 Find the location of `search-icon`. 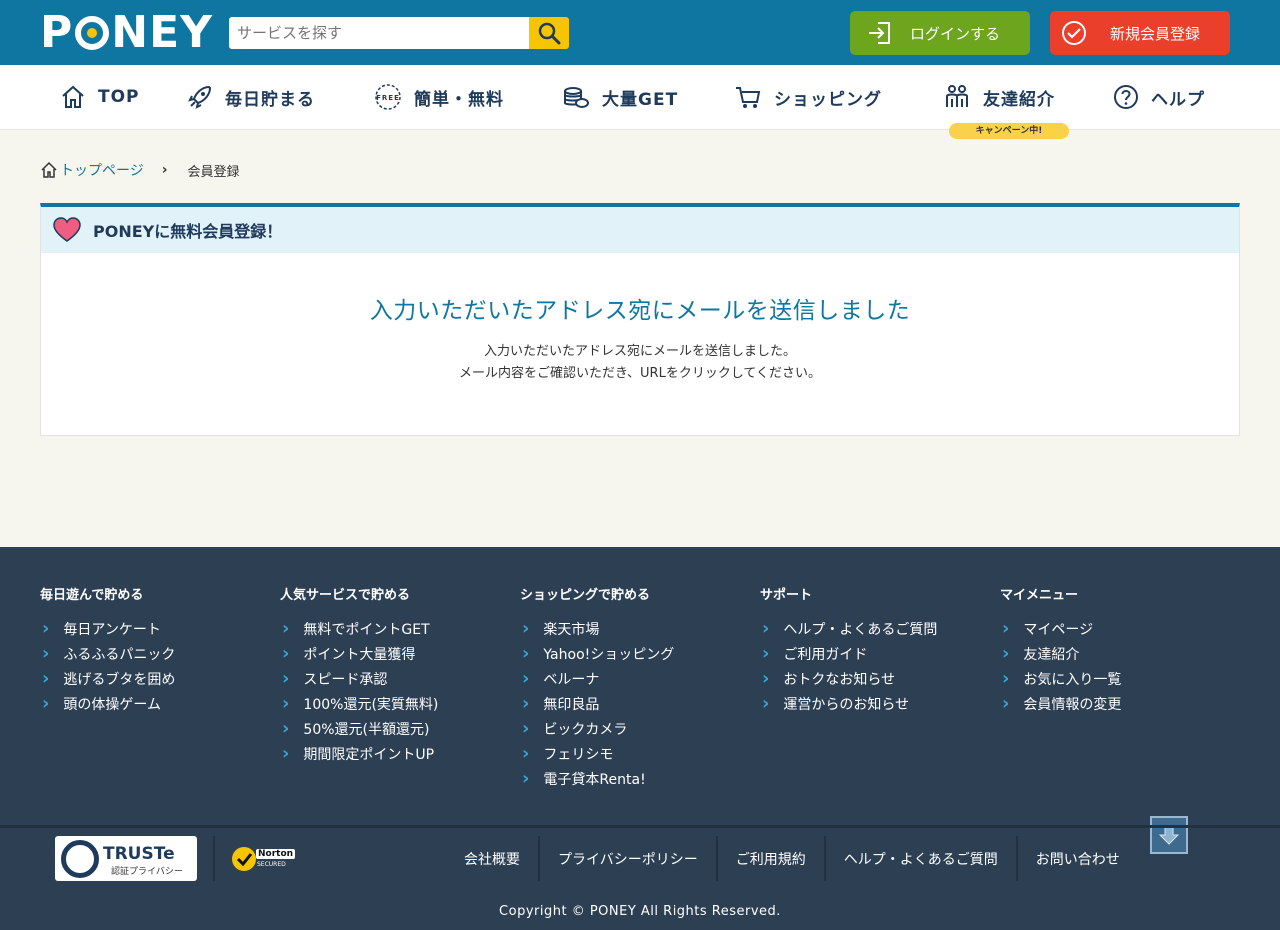

search-icon is located at coordinates (549, 33).